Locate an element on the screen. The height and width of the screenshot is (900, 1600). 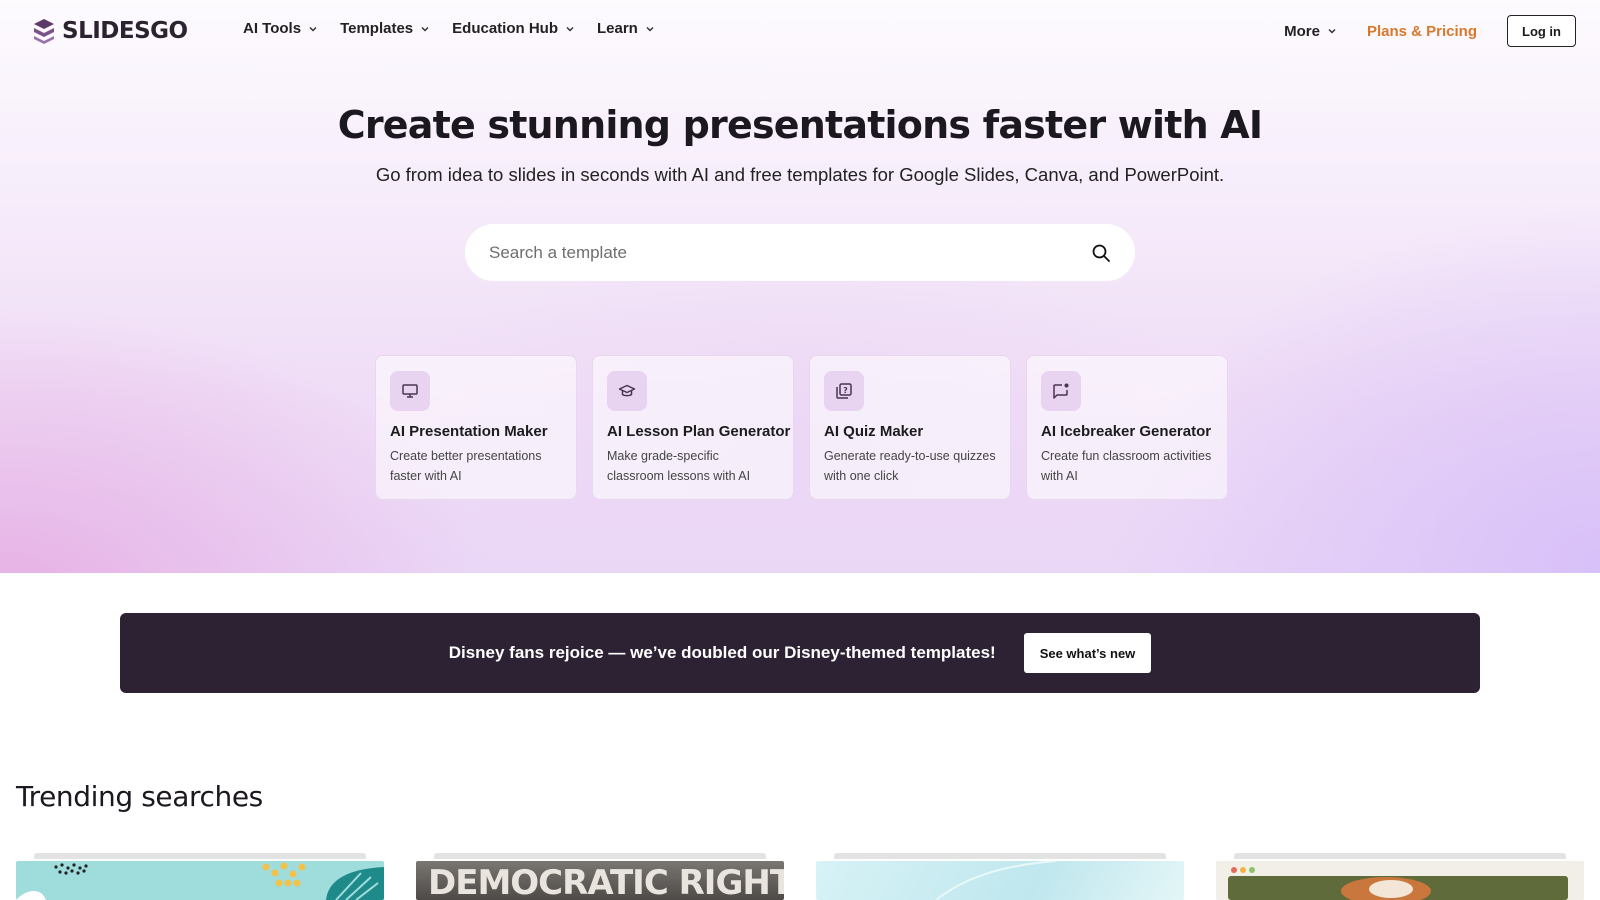
quiz-icon: ? is located at coordinates (844, 391).